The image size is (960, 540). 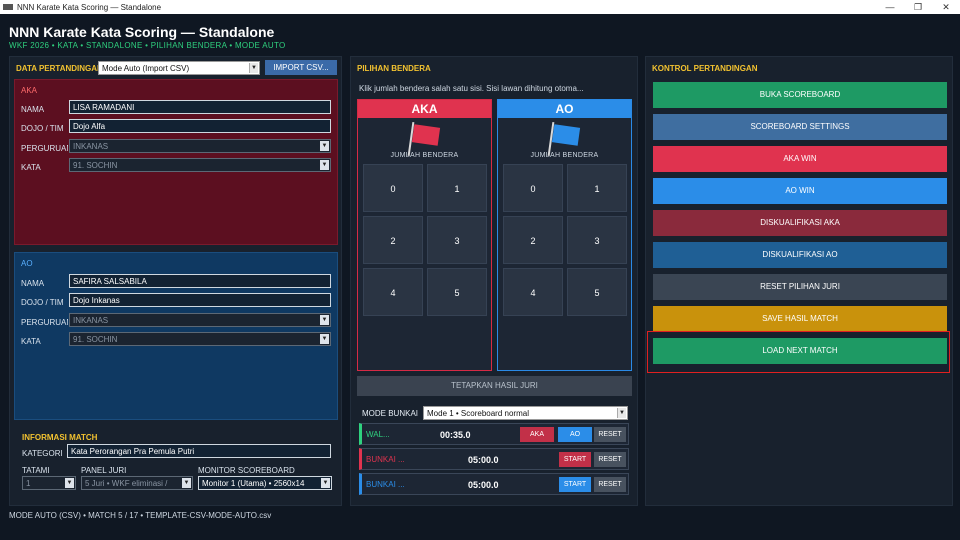 What do you see at coordinates (199, 451) in the screenshot?
I see `kategori-field: Kata Perorangan Pra Pemula Putri` at bounding box center [199, 451].